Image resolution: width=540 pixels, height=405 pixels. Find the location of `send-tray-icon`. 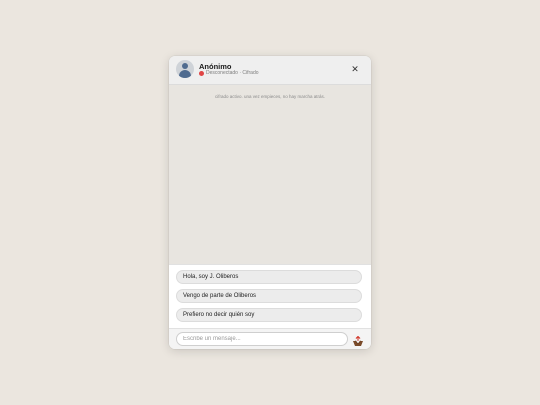

send-tray-icon is located at coordinates (358, 340).